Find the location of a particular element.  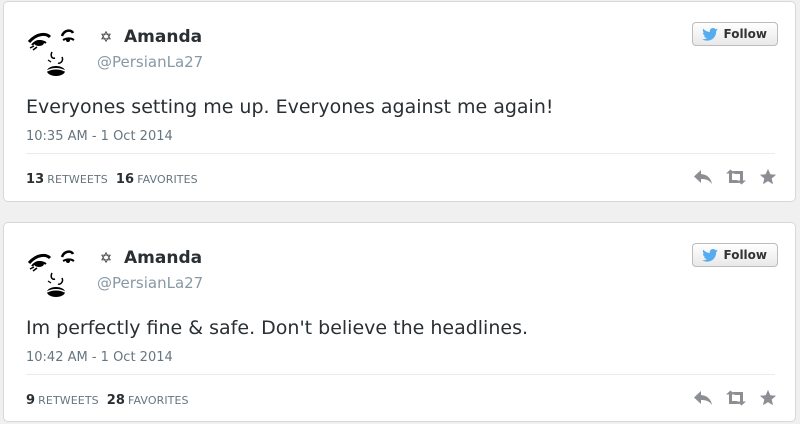

retweets-stat: 13 RETWEETS is located at coordinates (67, 179).